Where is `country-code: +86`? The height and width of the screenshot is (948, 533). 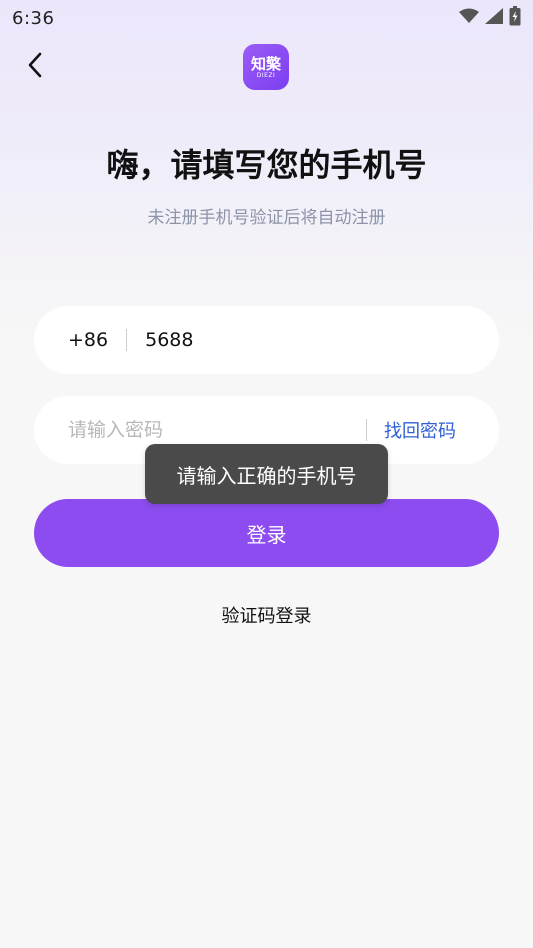
country-code: +86 is located at coordinates (88, 340).